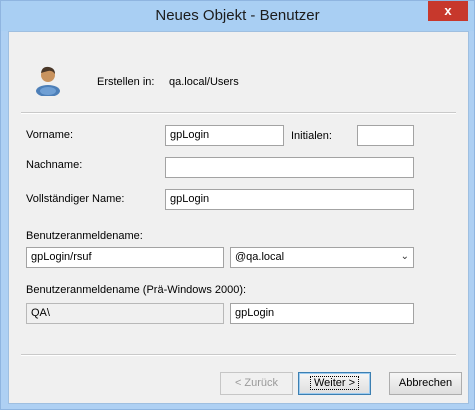 The width and height of the screenshot is (475, 410). I want to click on logon-label: Benutzeranmeldename:, so click(84, 236).